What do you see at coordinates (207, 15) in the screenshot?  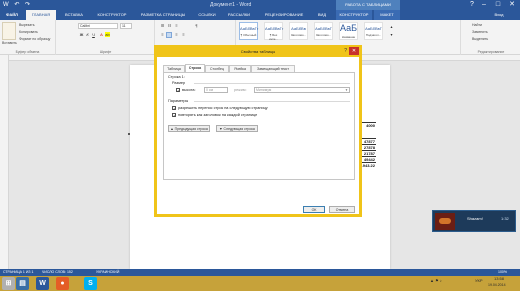 I see `tab-references: ССЫЛКИ` at bounding box center [207, 15].